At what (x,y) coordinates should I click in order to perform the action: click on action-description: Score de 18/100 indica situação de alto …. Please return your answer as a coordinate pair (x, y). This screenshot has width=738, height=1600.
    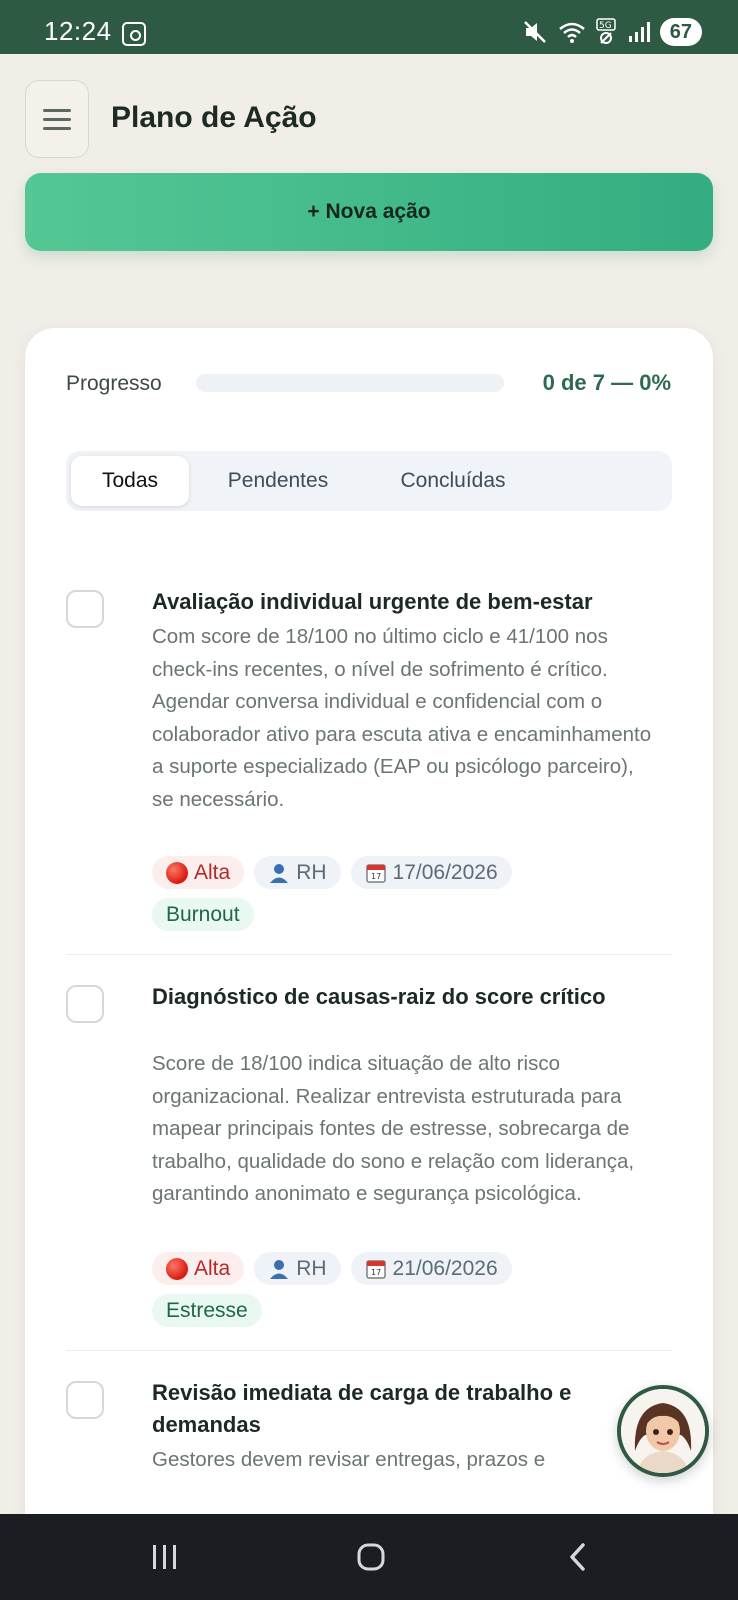
    Looking at the image, I should click on (393, 1128).